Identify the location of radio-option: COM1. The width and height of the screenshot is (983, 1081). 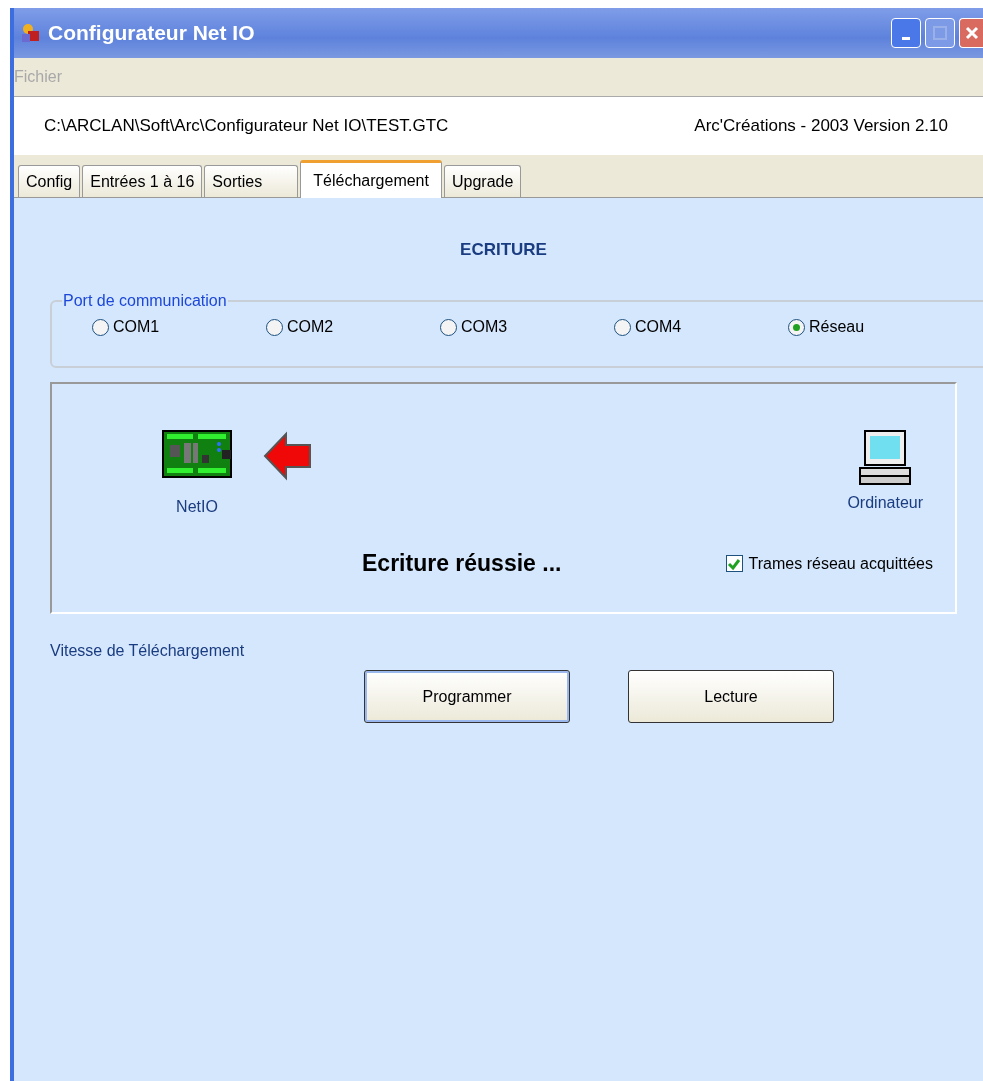
(179, 327).